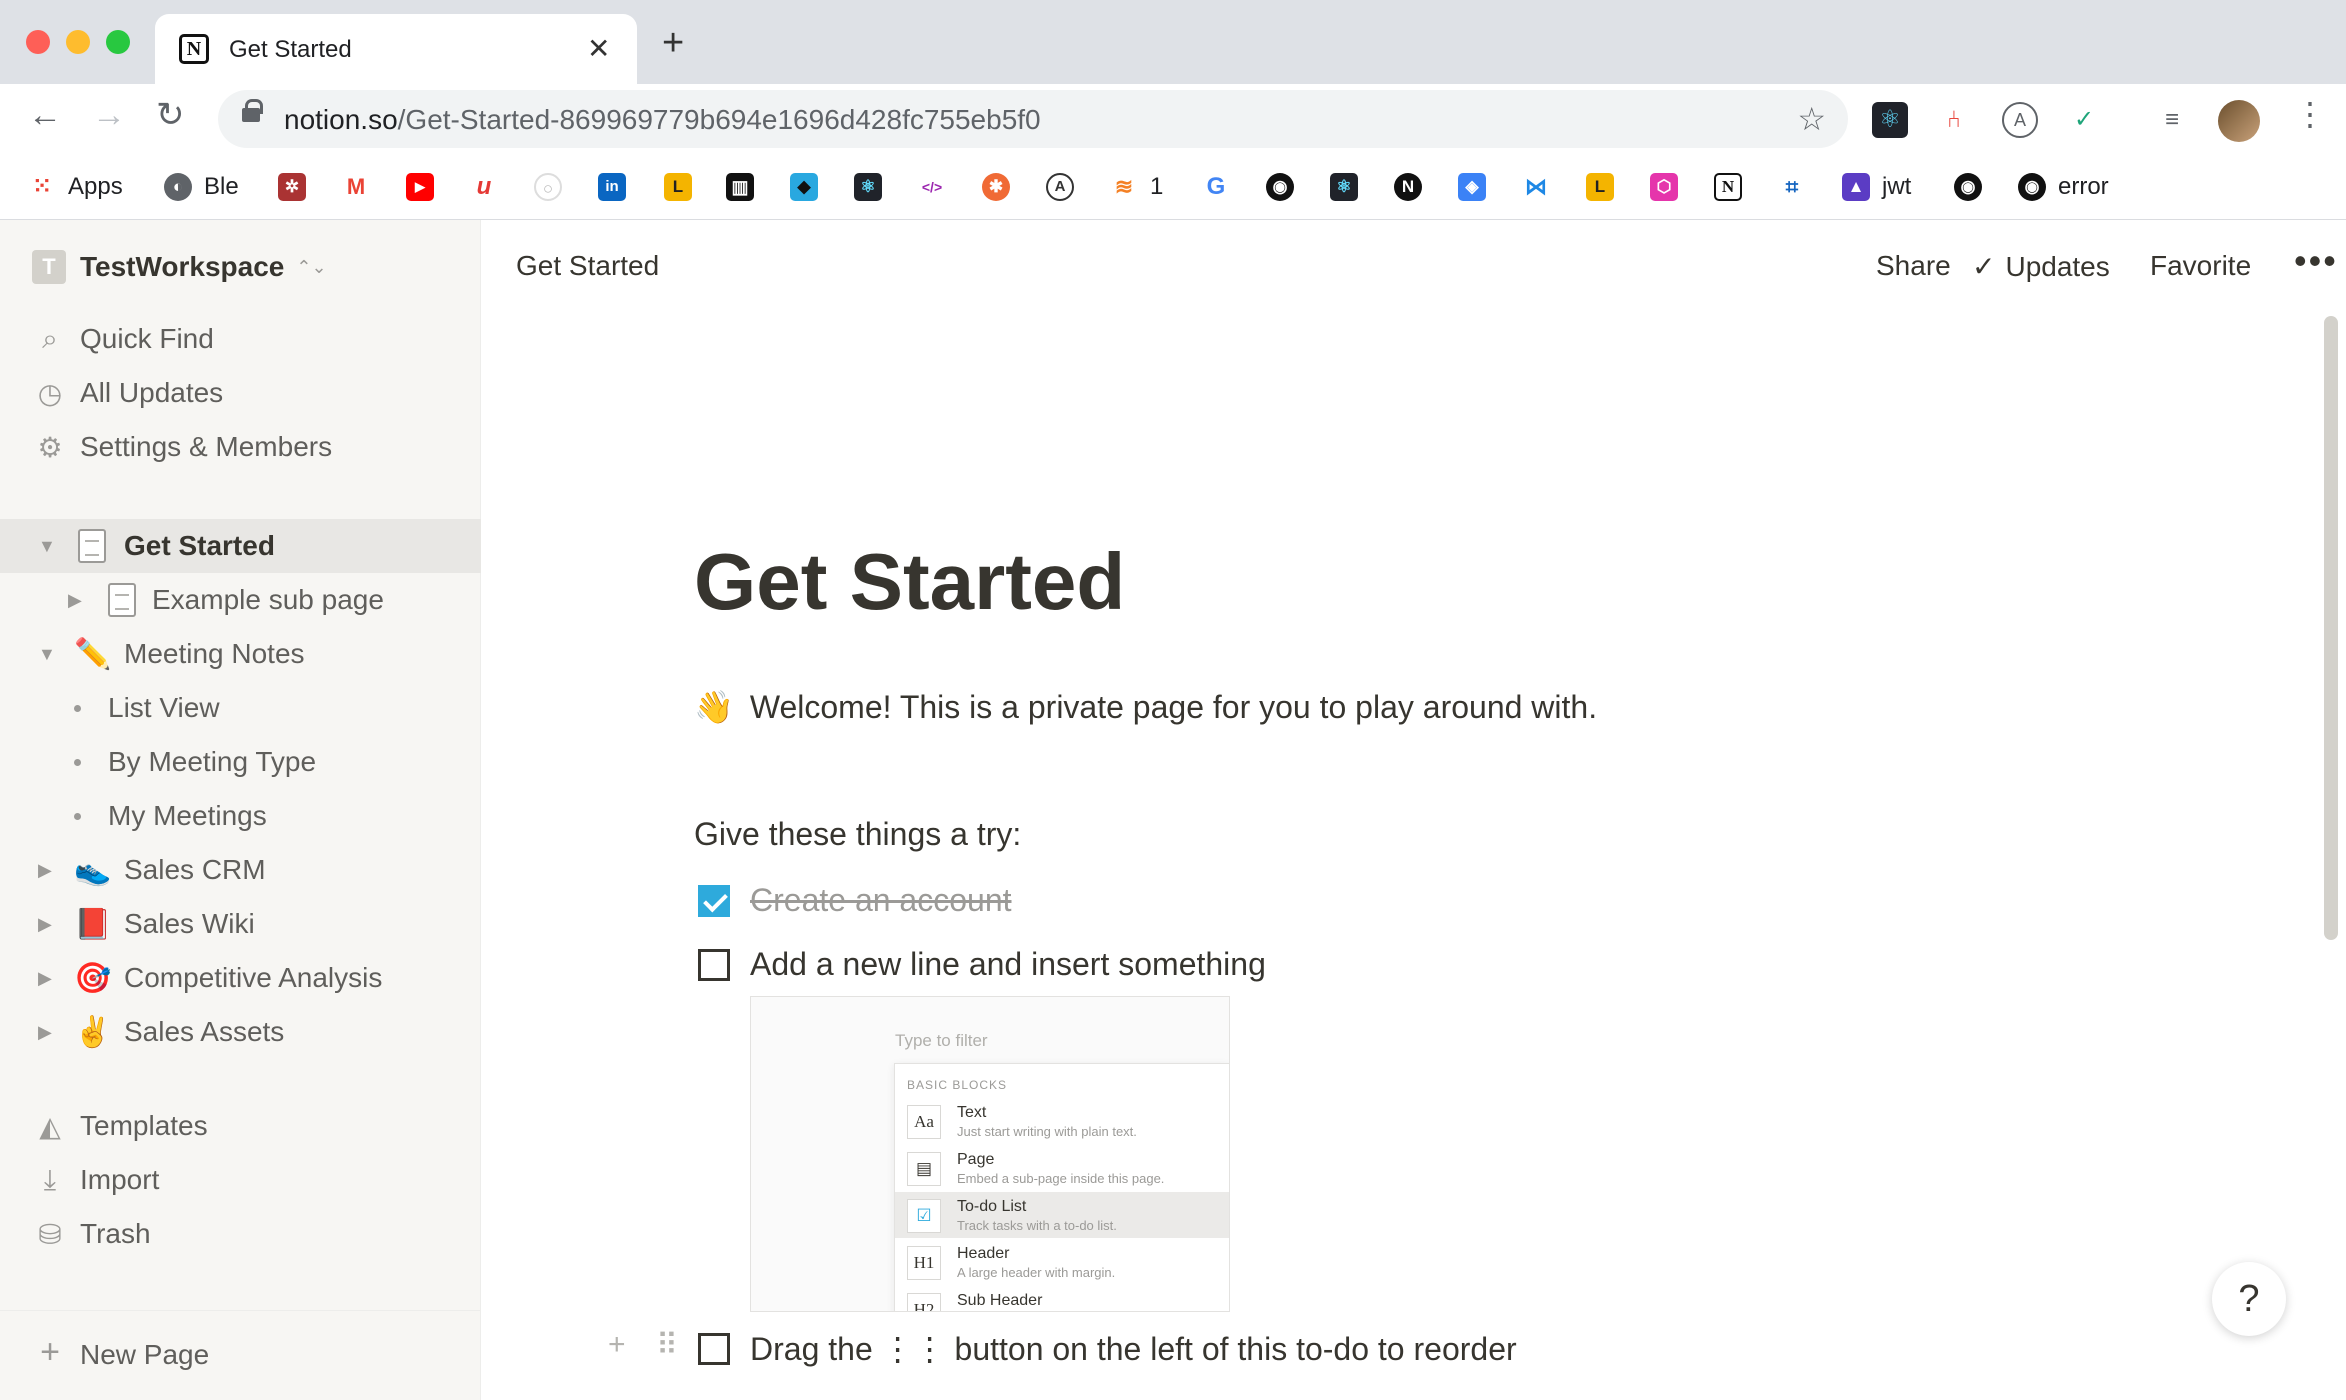 The width and height of the screenshot is (2346, 1400). Describe the element at coordinates (1670, 187) in the screenshot. I see `bookmark-graphql: ⬡` at that location.